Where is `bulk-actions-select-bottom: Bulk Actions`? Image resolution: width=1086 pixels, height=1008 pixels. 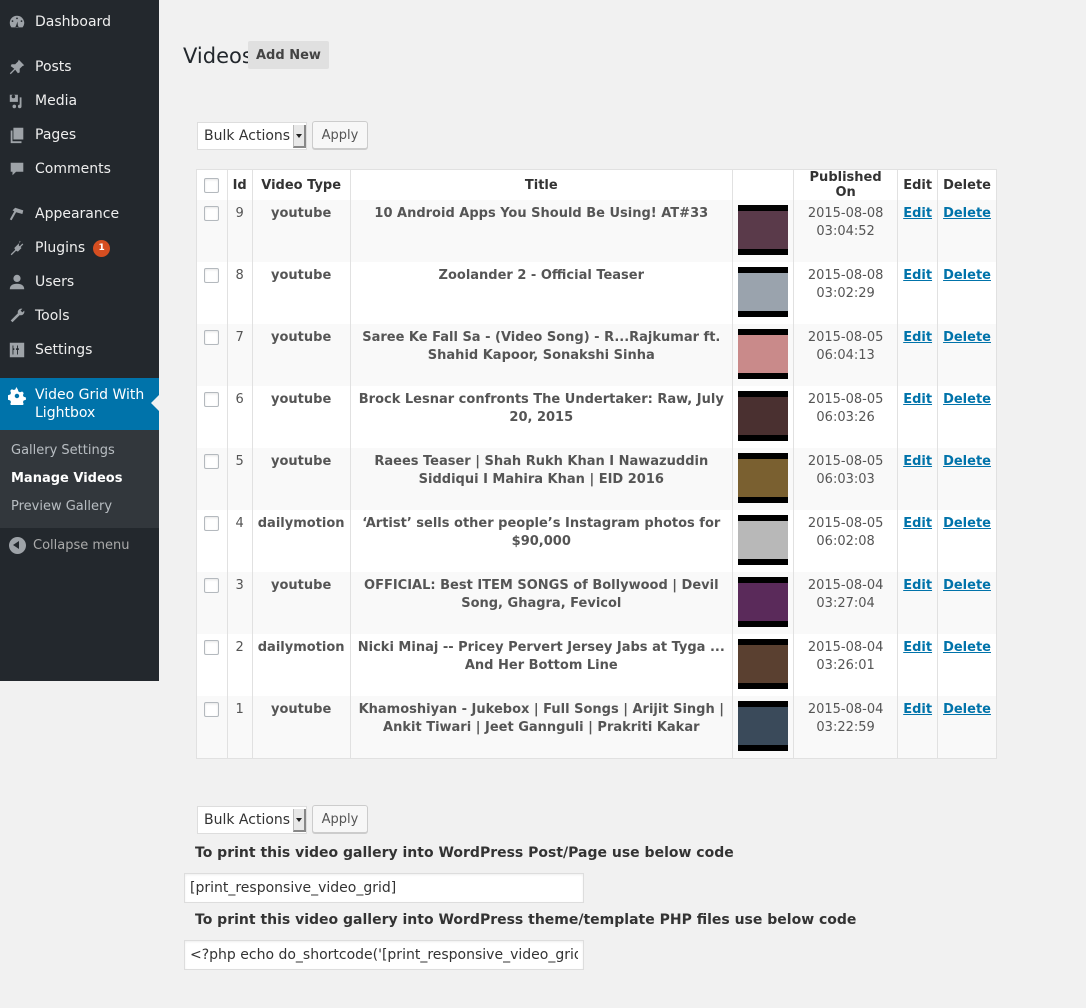
bulk-actions-select-bottom: Bulk Actions is located at coordinates (252, 820).